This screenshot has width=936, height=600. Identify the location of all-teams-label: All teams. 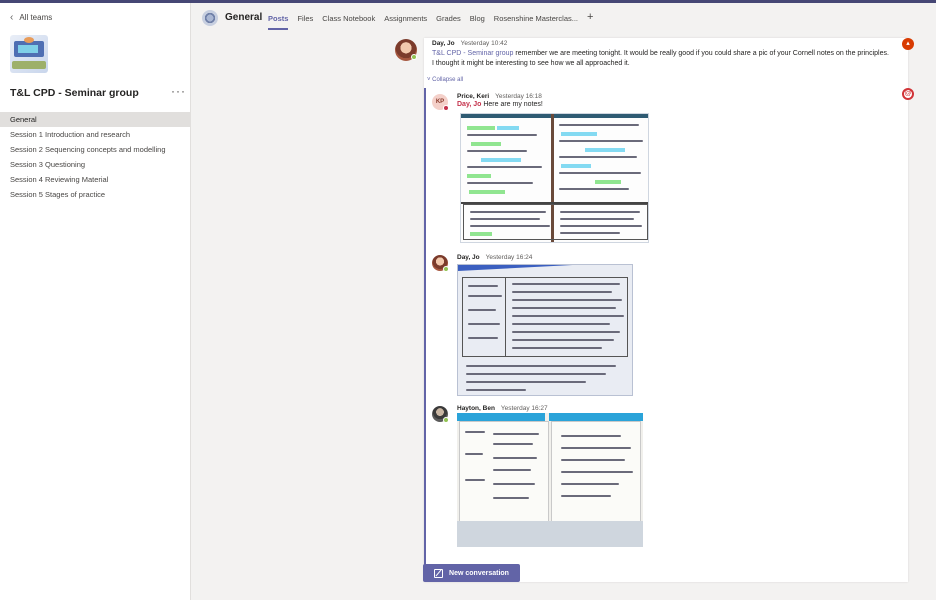
(36, 17).